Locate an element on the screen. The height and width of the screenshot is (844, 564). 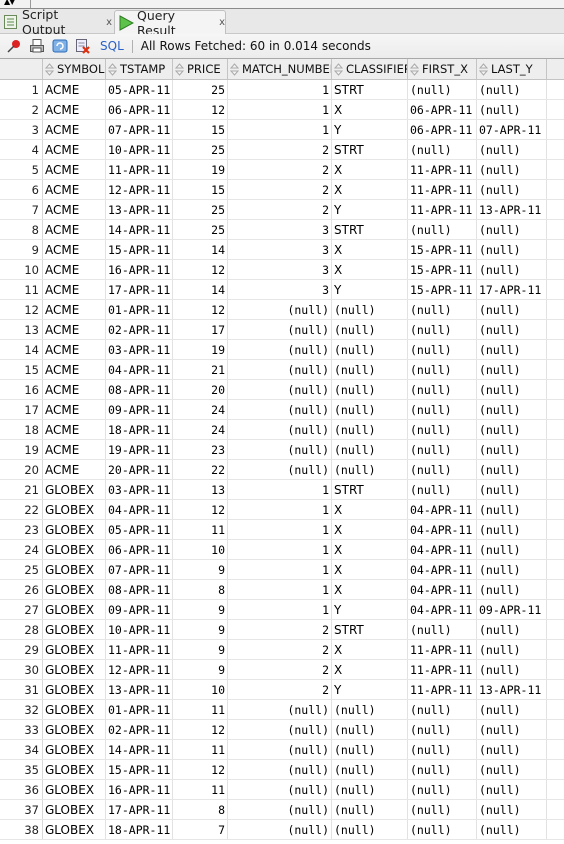
cell-tstamp: 19-APR-11 is located at coordinates (139, 449).